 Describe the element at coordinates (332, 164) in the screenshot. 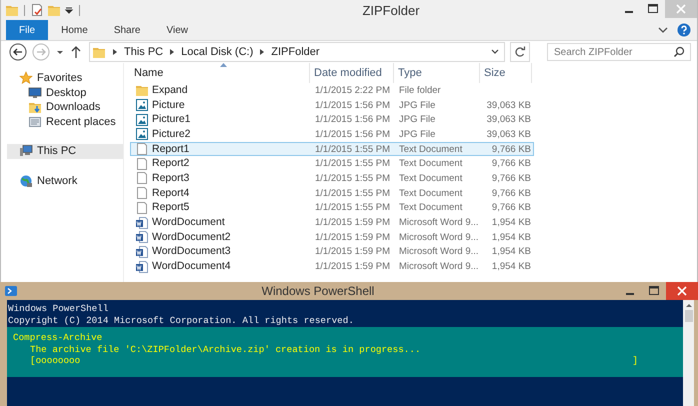

I see `file-row: Report2 1/1/2015 1:55 PM Text Document 9,766 KB` at that location.